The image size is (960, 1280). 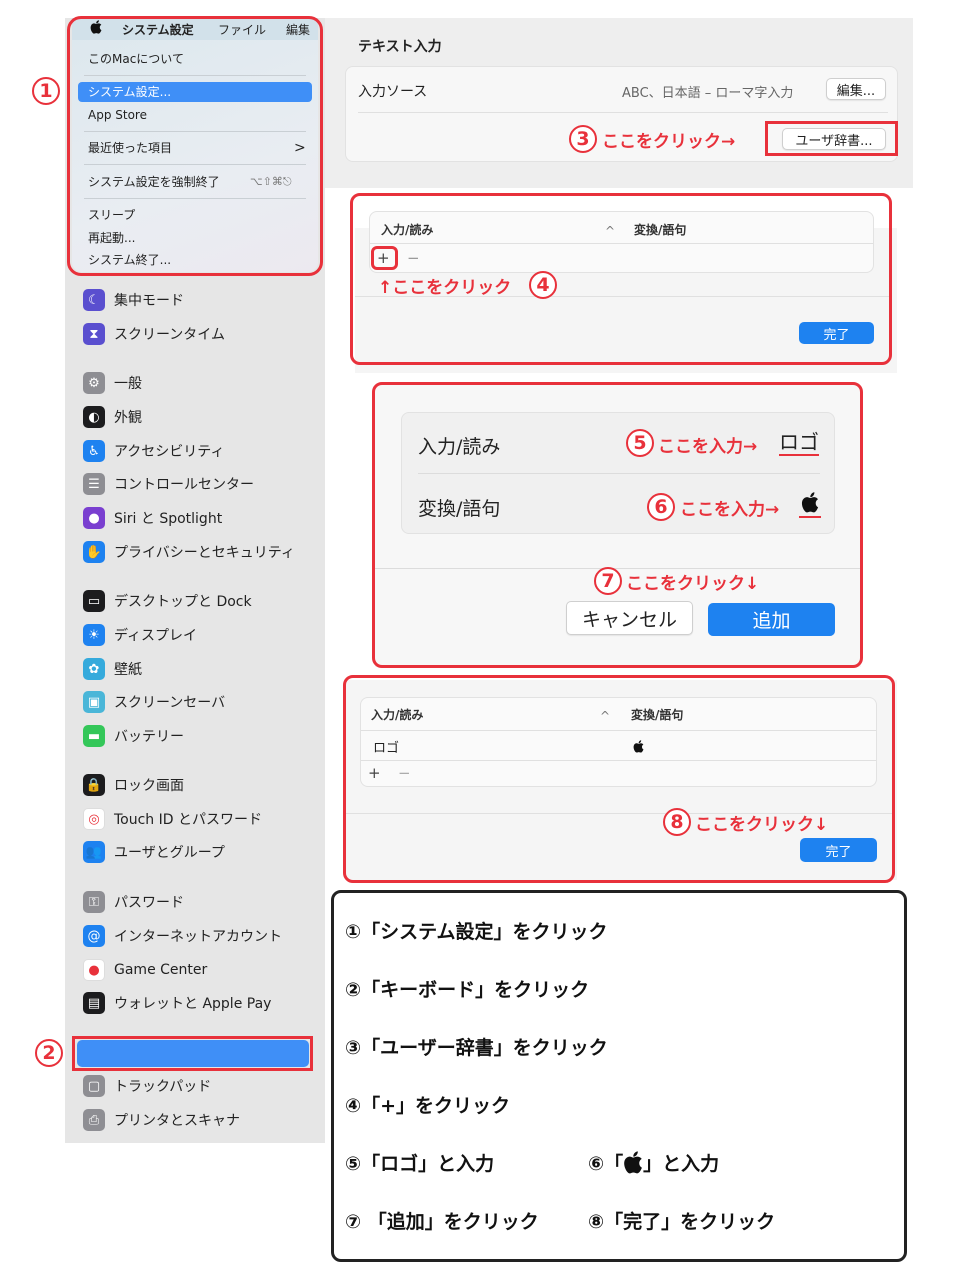 What do you see at coordinates (156, 636) in the screenshot?
I see `sidebar-item-label: ディスプレイ` at bounding box center [156, 636].